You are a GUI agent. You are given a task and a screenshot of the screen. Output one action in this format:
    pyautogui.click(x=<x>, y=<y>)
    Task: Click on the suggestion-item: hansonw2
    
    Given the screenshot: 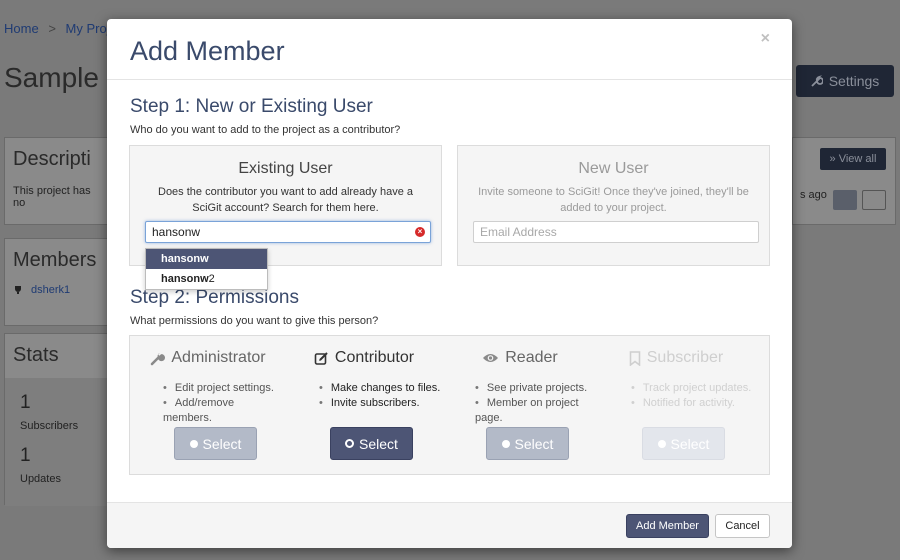 What is the action you would take?
    pyautogui.click(x=206, y=279)
    